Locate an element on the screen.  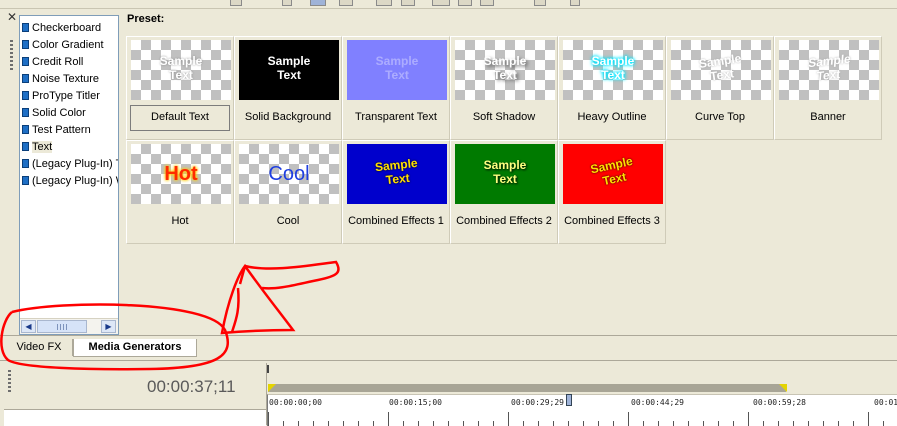
tab-video-fx: Video FX is located at coordinates (39, 347).